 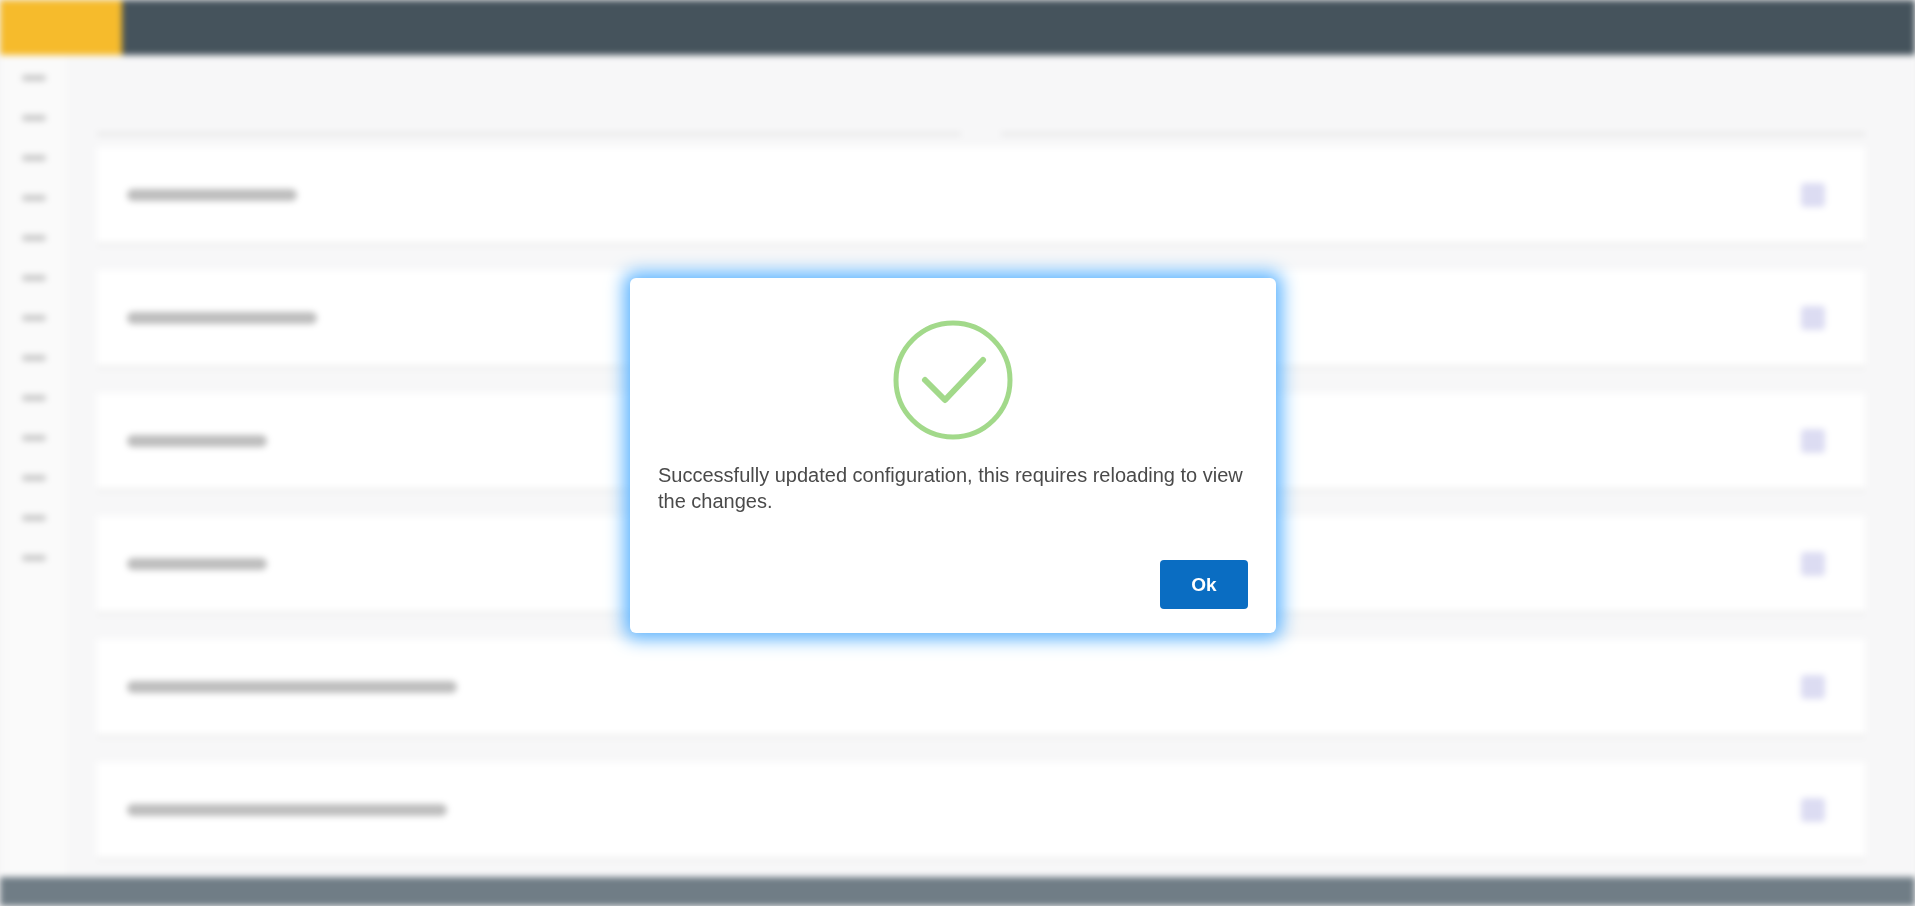 What do you see at coordinates (1204, 584) in the screenshot?
I see `ok-button: Ok` at bounding box center [1204, 584].